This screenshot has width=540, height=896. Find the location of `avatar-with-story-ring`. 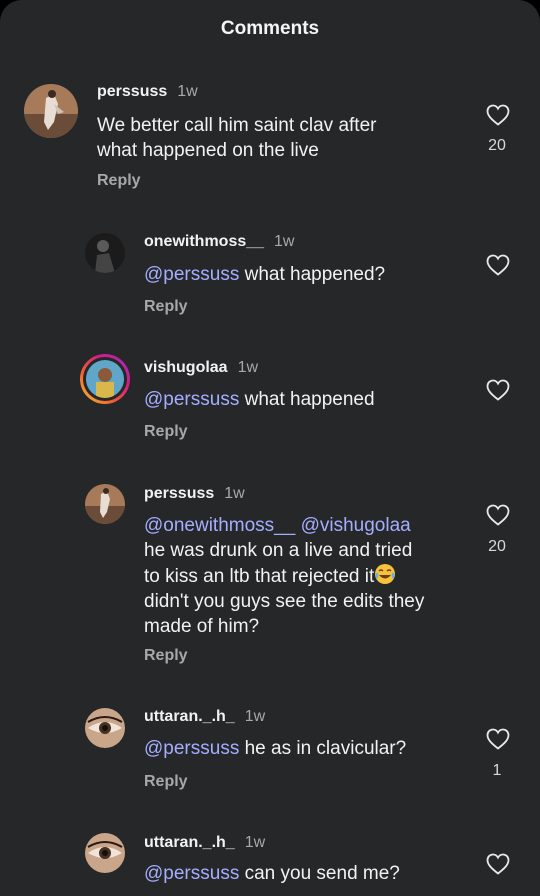

avatar-with-story-ring is located at coordinates (105, 379).